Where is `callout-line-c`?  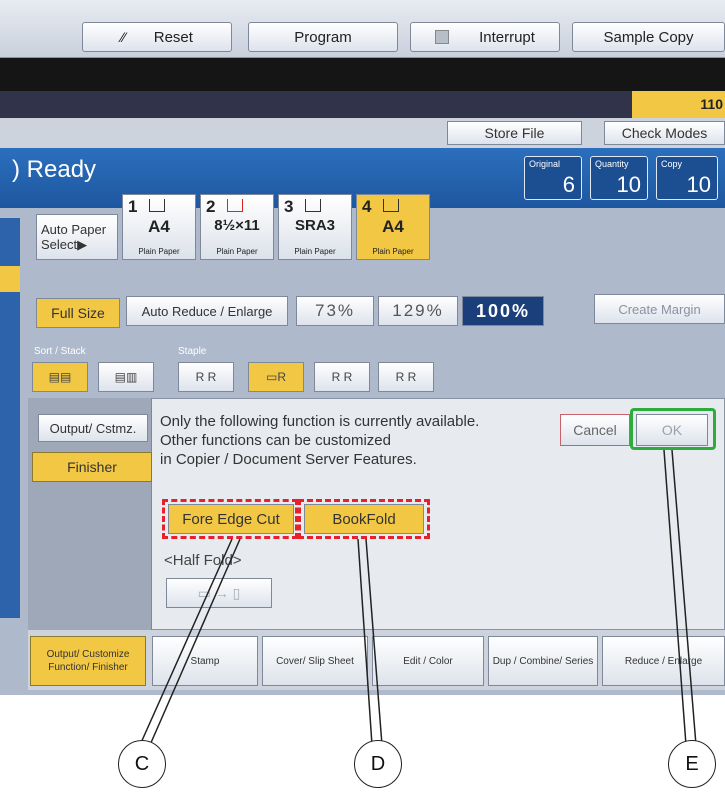
callout-line-c is located at coordinates (186, 642).